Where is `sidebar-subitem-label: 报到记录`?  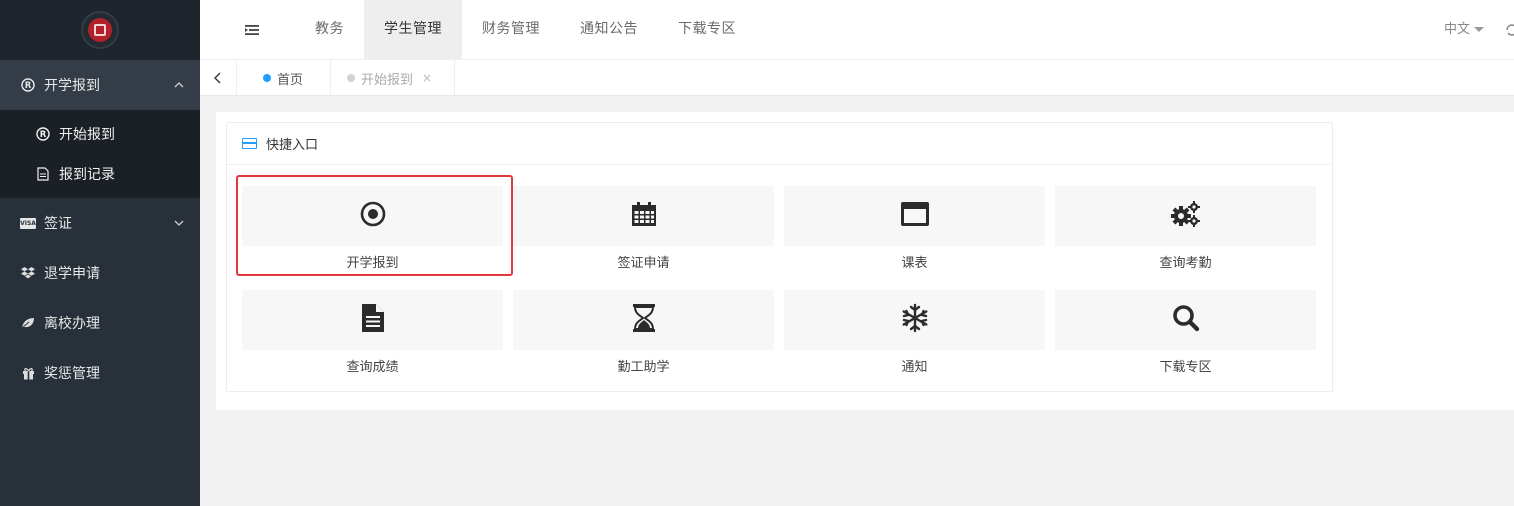 sidebar-subitem-label: 报到记录 is located at coordinates (87, 175).